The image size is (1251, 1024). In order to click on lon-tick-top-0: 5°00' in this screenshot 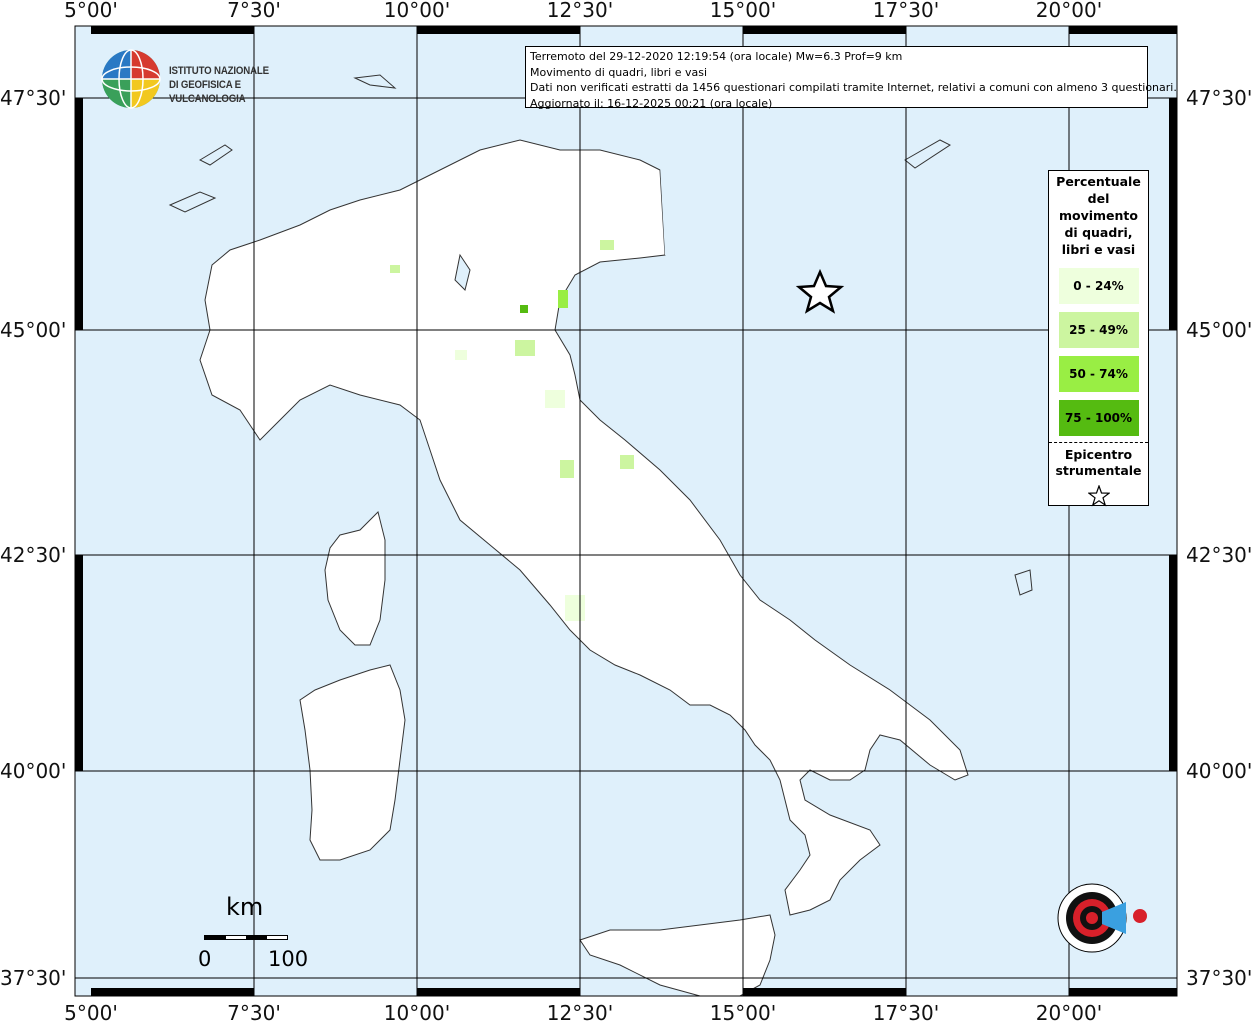, I will do `click(91, 11)`.